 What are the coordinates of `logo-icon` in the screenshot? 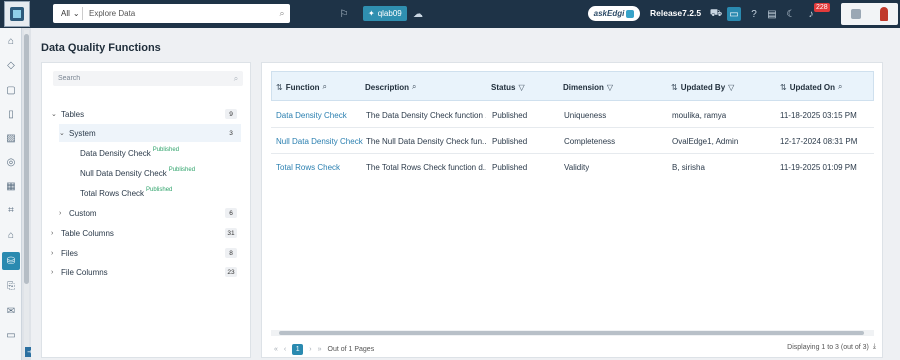 It's located at (17, 14).